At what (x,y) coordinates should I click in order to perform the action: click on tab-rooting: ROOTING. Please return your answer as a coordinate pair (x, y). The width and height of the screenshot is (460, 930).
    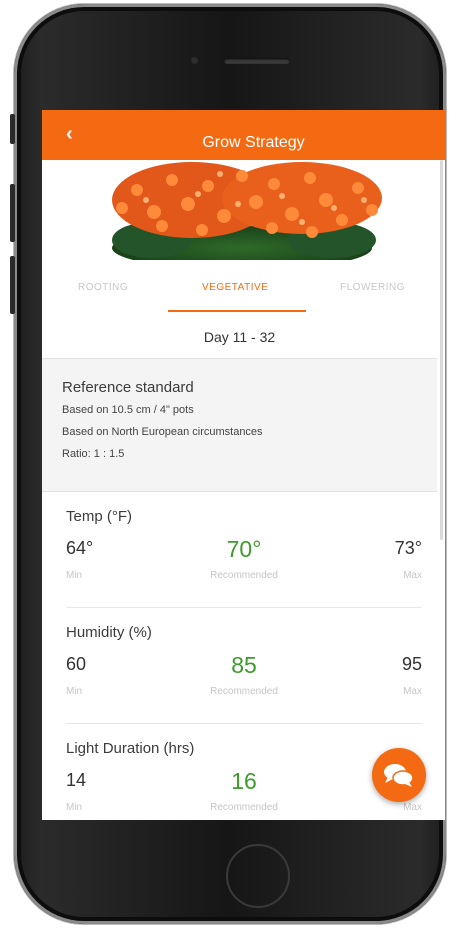
    Looking at the image, I should click on (103, 287).